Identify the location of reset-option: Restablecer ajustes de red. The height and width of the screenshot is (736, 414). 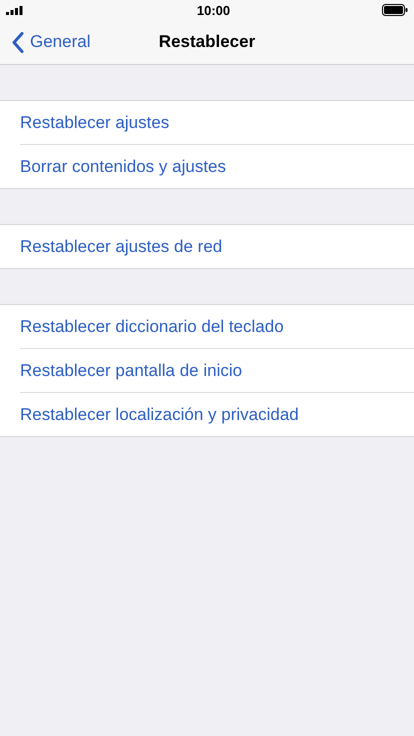
(207, 246).